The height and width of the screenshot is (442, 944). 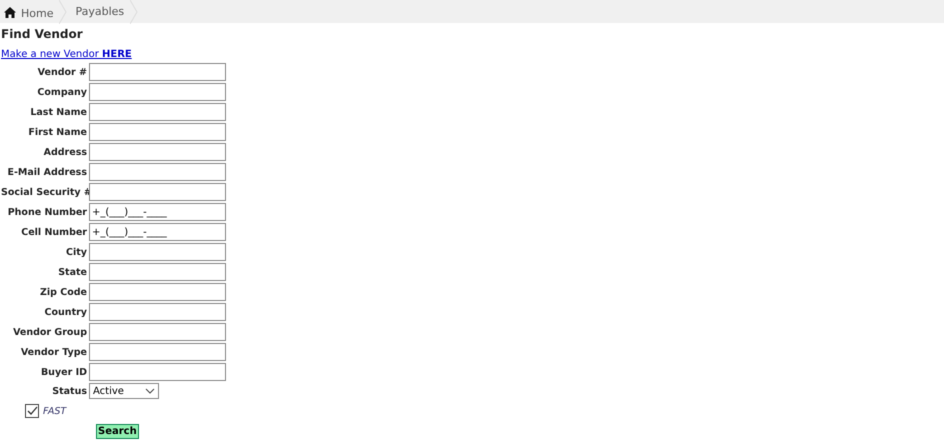 What do you see at coordinates (69, 391) in the screenshot?
I see `field-label: Status` at bounding box center [69, 391].